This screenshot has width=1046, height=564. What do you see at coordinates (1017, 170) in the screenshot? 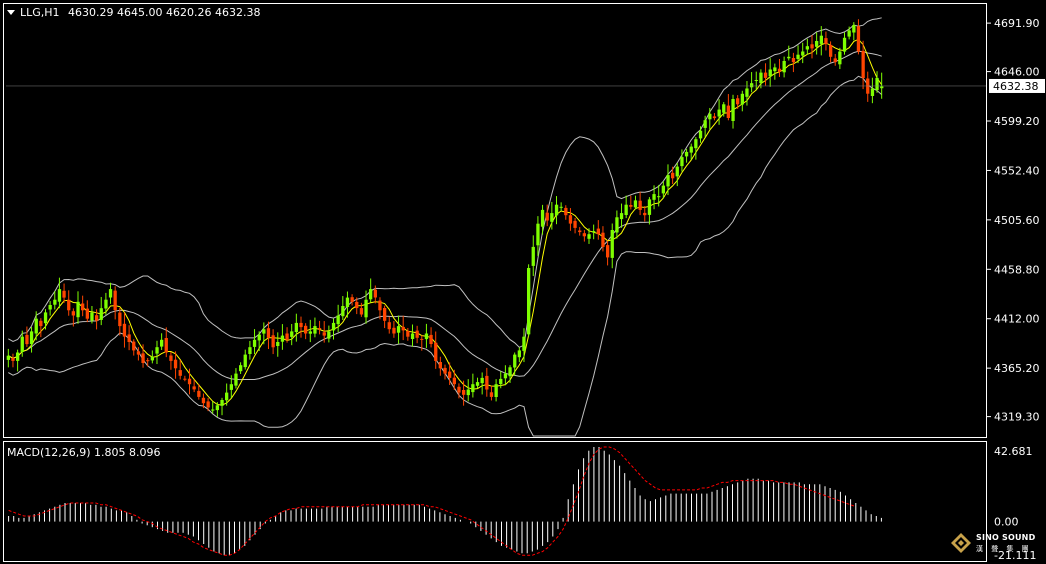
I see `price-tick-label: 4552.40` at bounding box center [1017, 170].